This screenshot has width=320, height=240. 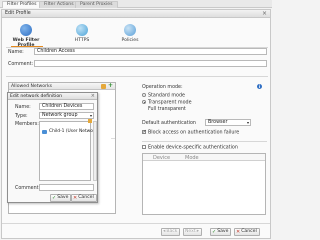 I want to click on save-label: Save, so click(x=223, y=231).